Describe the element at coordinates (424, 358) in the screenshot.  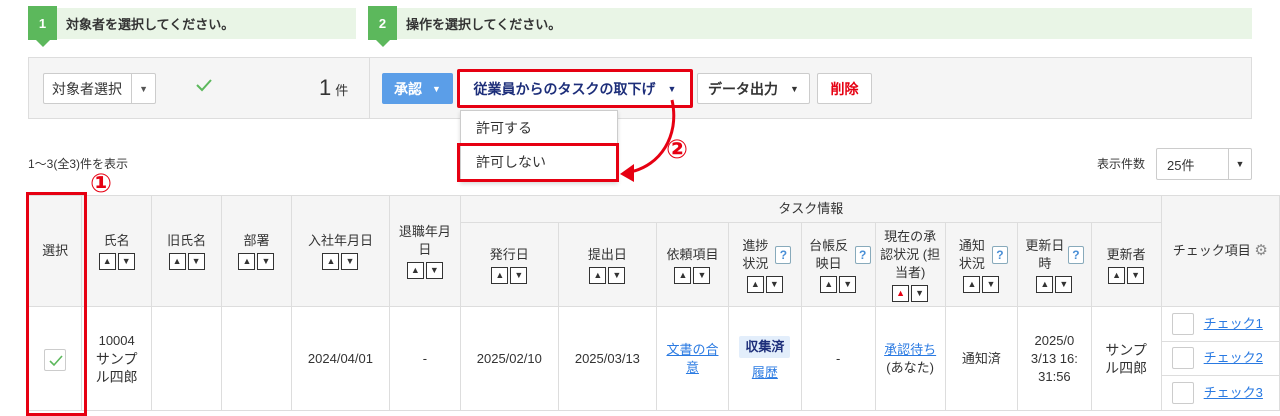
I see `cell-leave-date: -` at that location.